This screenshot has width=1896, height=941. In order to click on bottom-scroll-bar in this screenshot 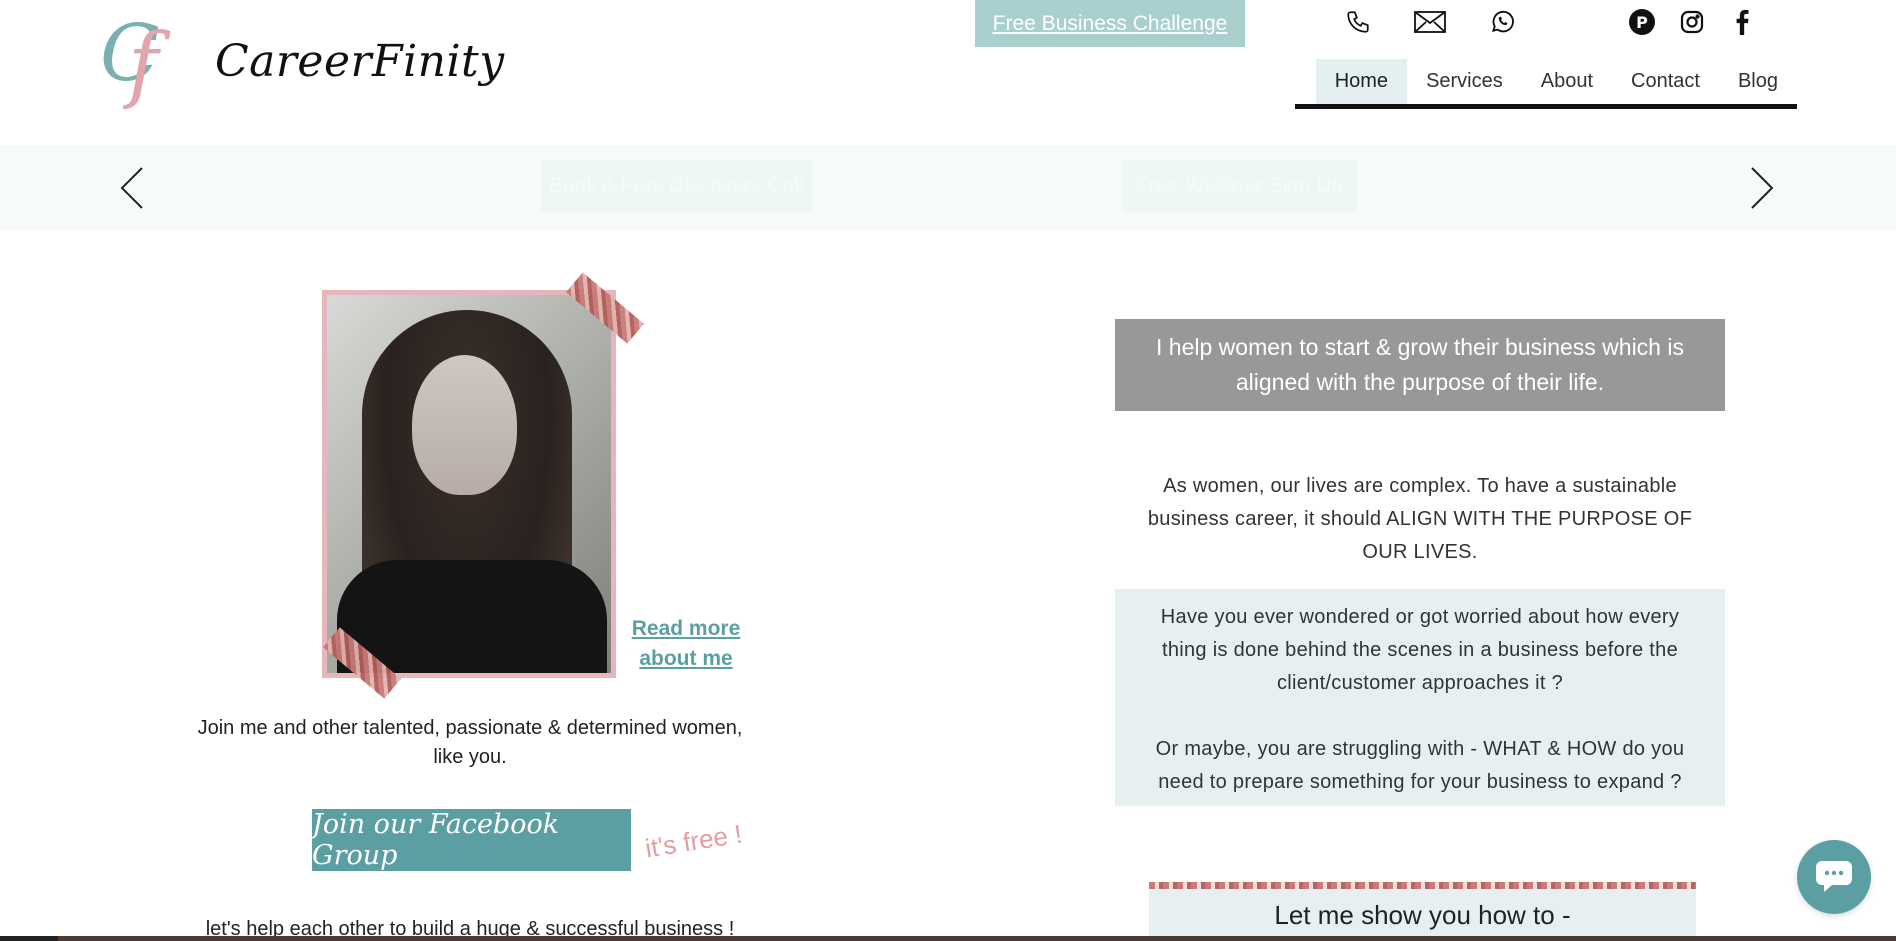, I will do `click(948, 938)`.